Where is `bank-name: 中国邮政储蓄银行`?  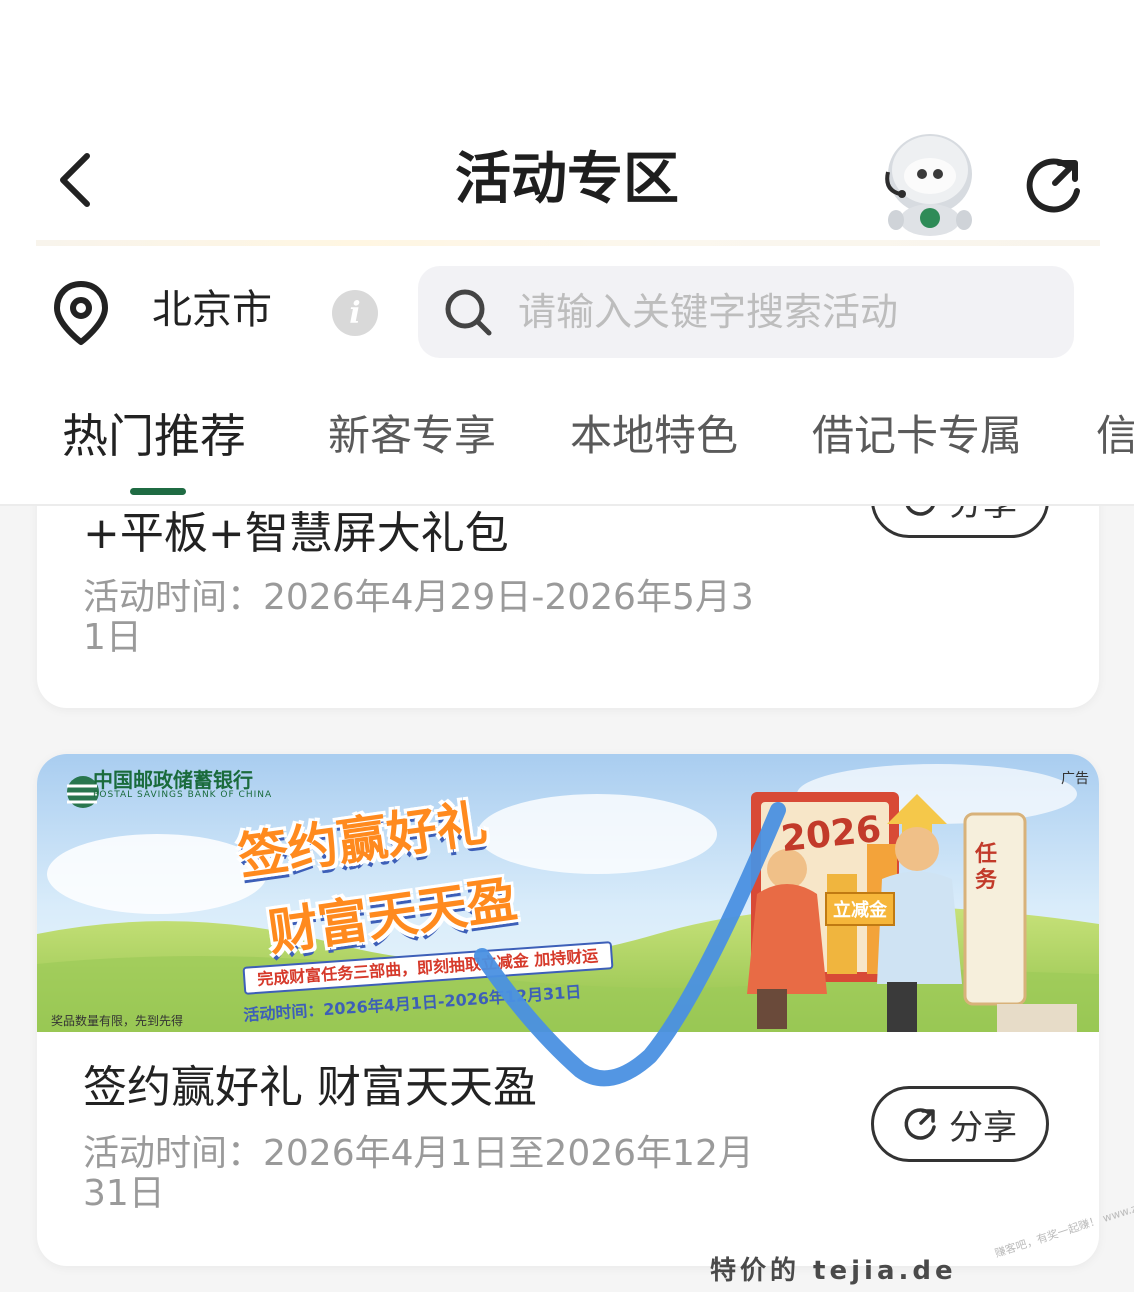
bank-name: 中国邮政储蓄银行 is located at coordinates (173, 780).